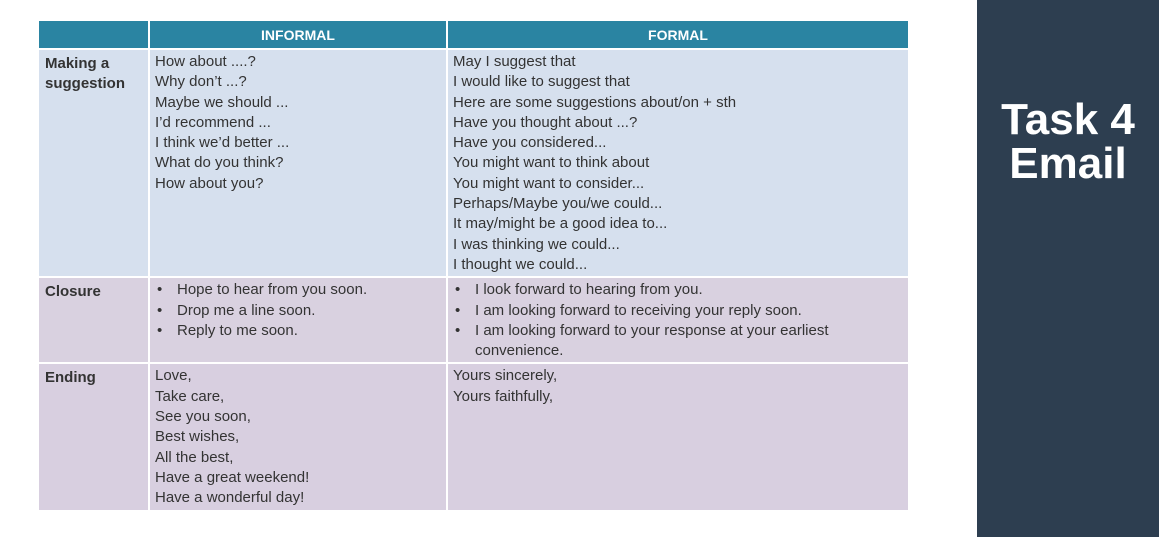 The height and width of the screenshot is (537, 1159). Describe the element at coordinates (678, 35) in the screenshot. I see `header-formal: FORMAL` at that location.